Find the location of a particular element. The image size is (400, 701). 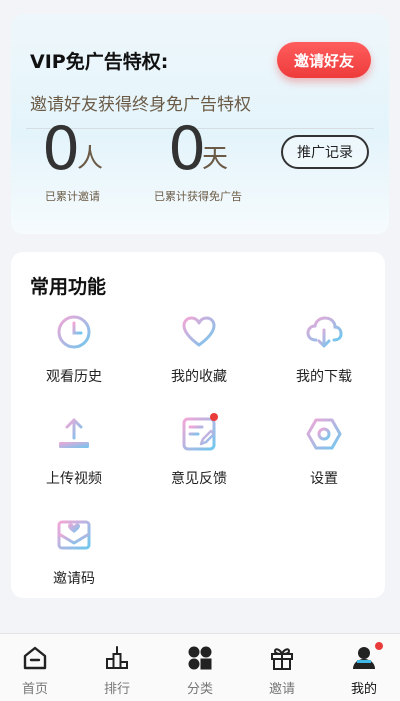

tab-invite: 邀请 is located at coordinates (282, 672).